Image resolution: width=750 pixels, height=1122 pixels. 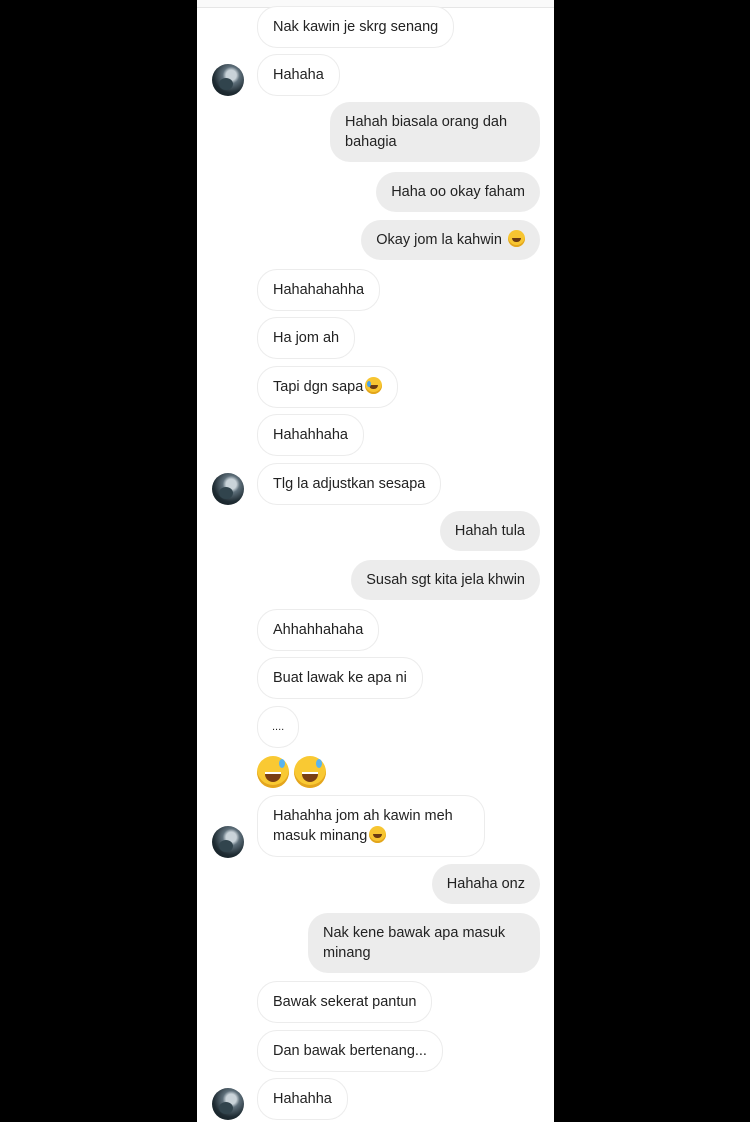 What do you see at coordinates (450, 240) in the screenshot?
I see `outgoing-message: Okay jom la kahwin` at bounding box center [450, 240].